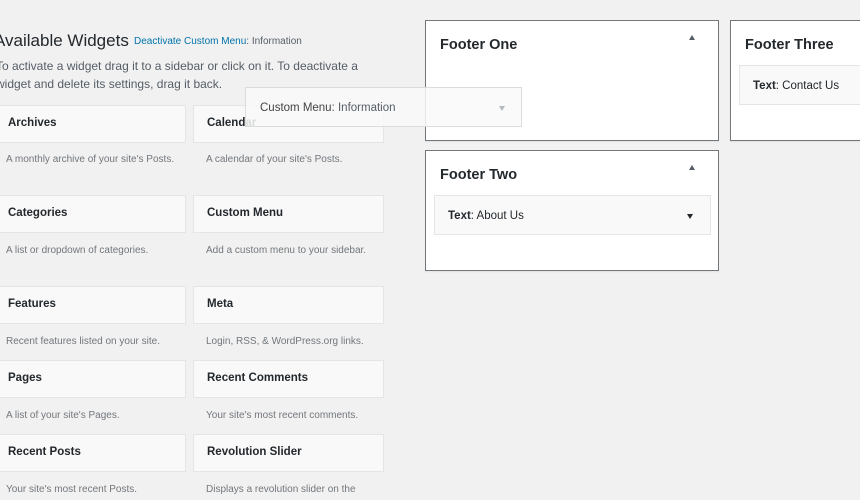 The image size is (860, 500). I want to click on widget-features: Features, so click(93, 305).